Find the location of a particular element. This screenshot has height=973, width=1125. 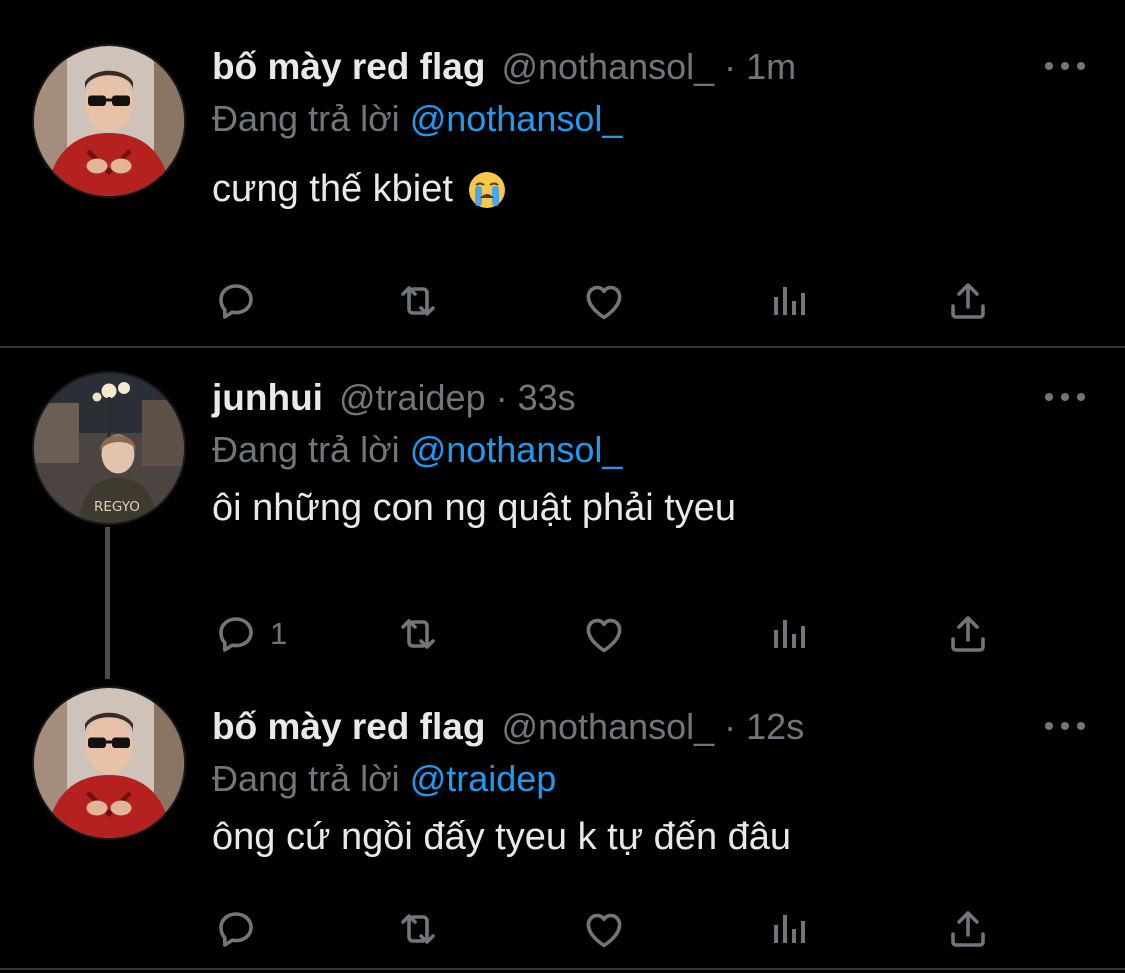

timestamp: 1m is located at coordinates (771, 67).